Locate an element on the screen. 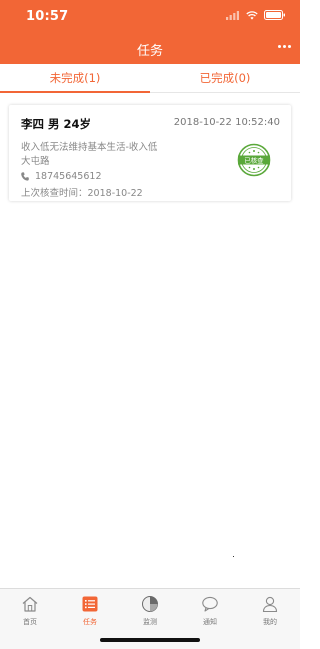 This screenshot has height=649, width=320. phone-row: 18745645612 is located at coordinates (61, 176).